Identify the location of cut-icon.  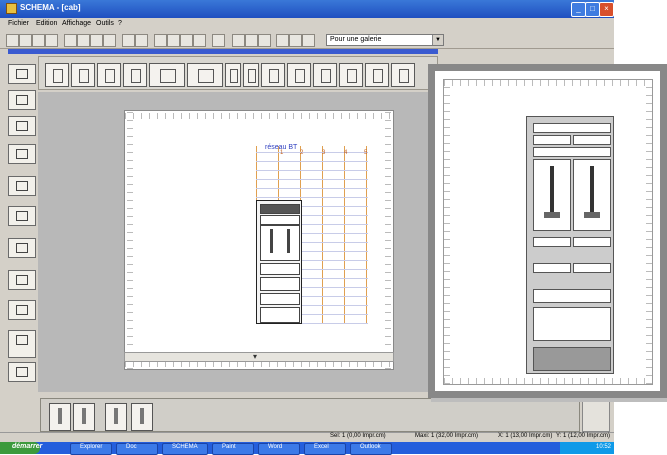
(70, 40).